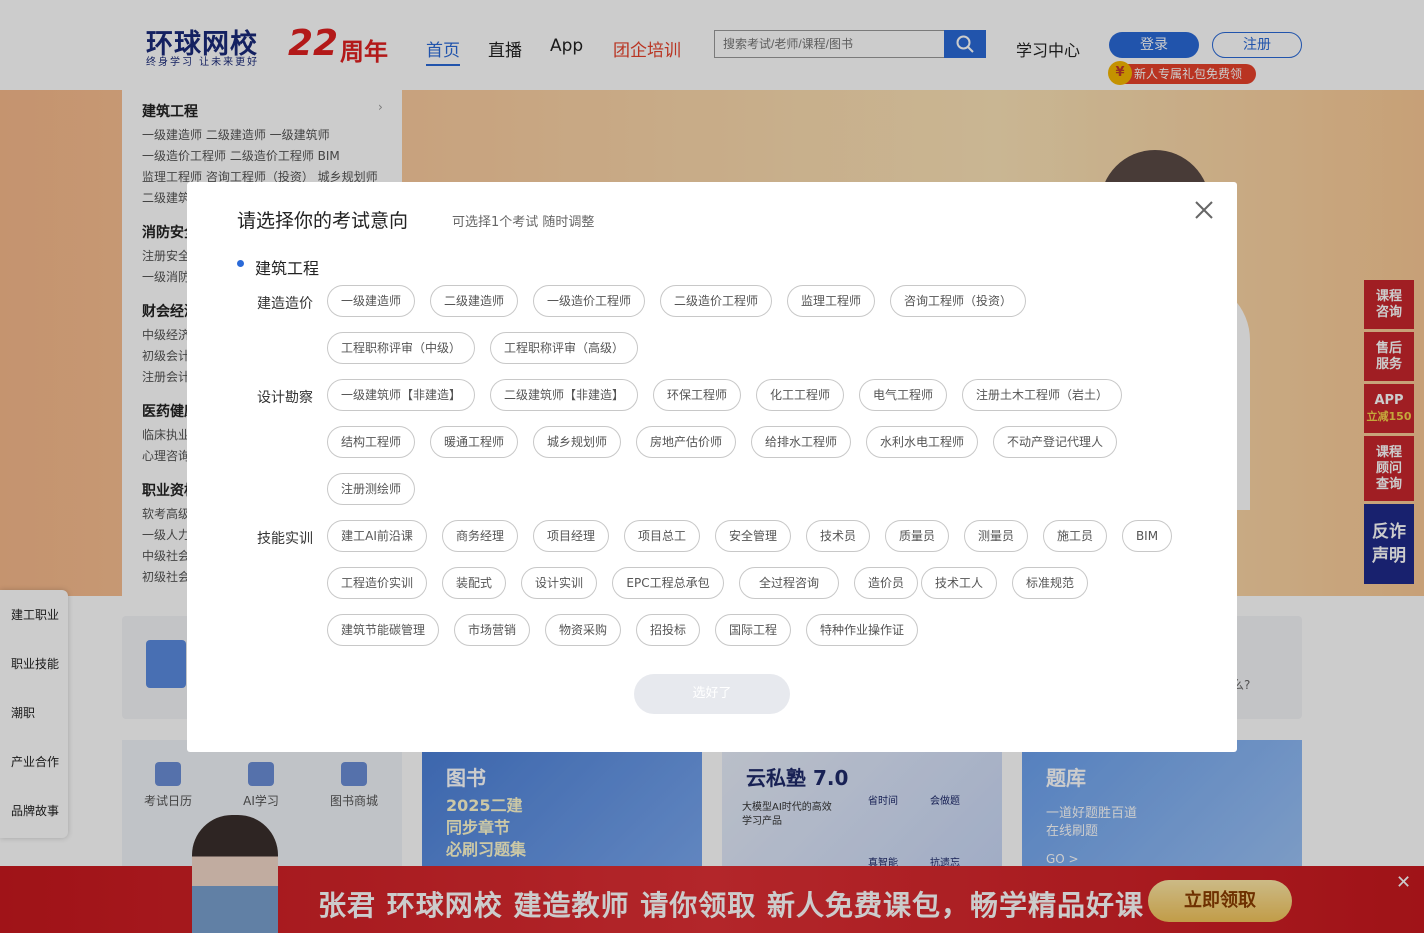  I want to click on exam-tag: 装配式, so click(474, 583).